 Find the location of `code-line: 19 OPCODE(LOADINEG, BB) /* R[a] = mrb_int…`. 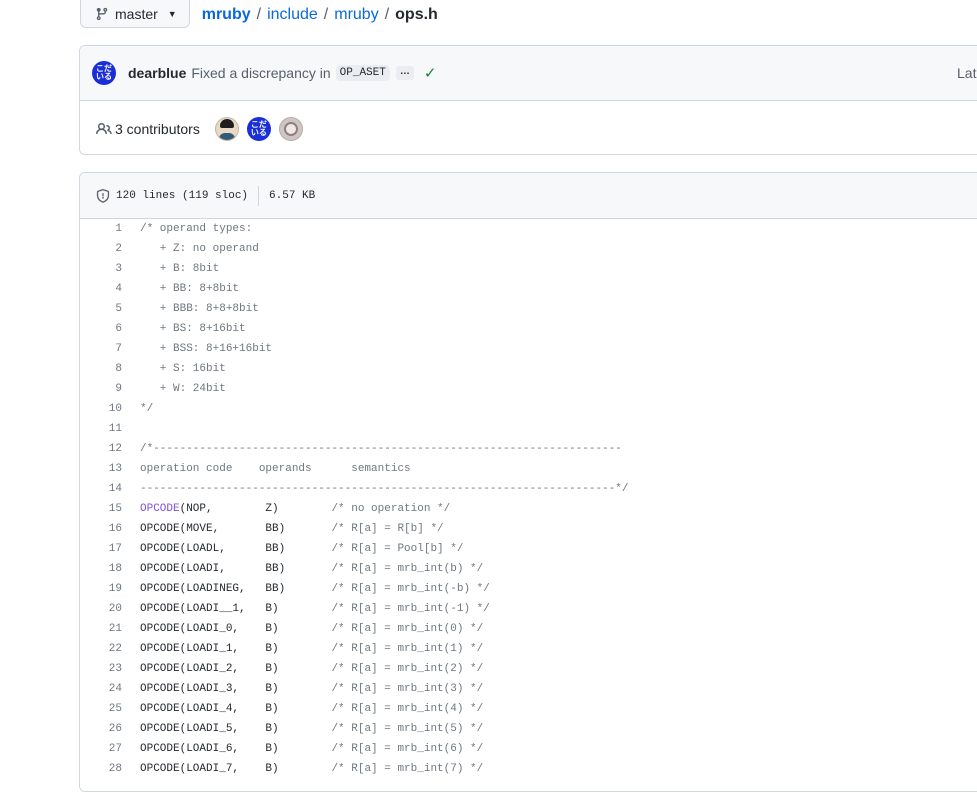

code-line: 19 OPCODE(LOADINEG, BB) /* R[a] = mrb_int… is located at coordinates (528, 589).